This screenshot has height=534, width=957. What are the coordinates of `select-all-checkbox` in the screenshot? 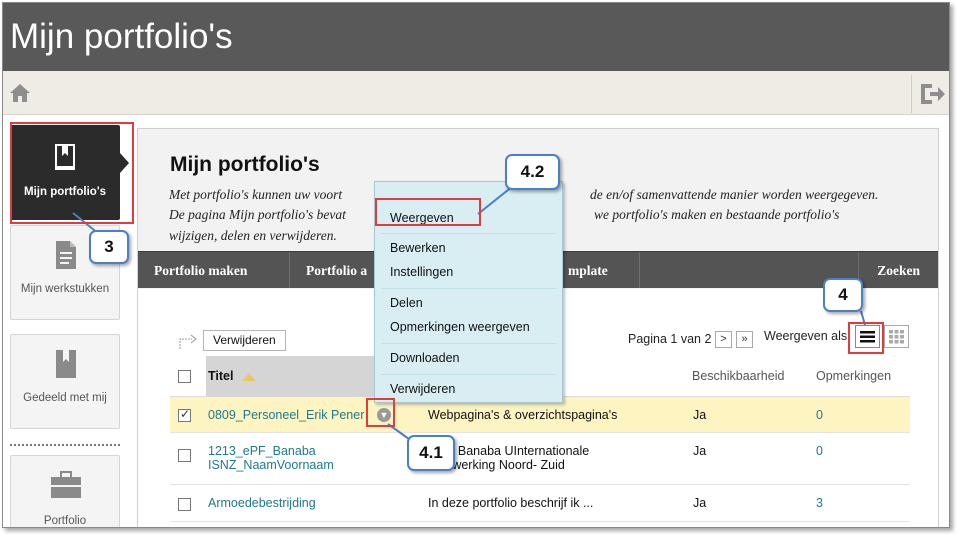 It's located at (184, 376).